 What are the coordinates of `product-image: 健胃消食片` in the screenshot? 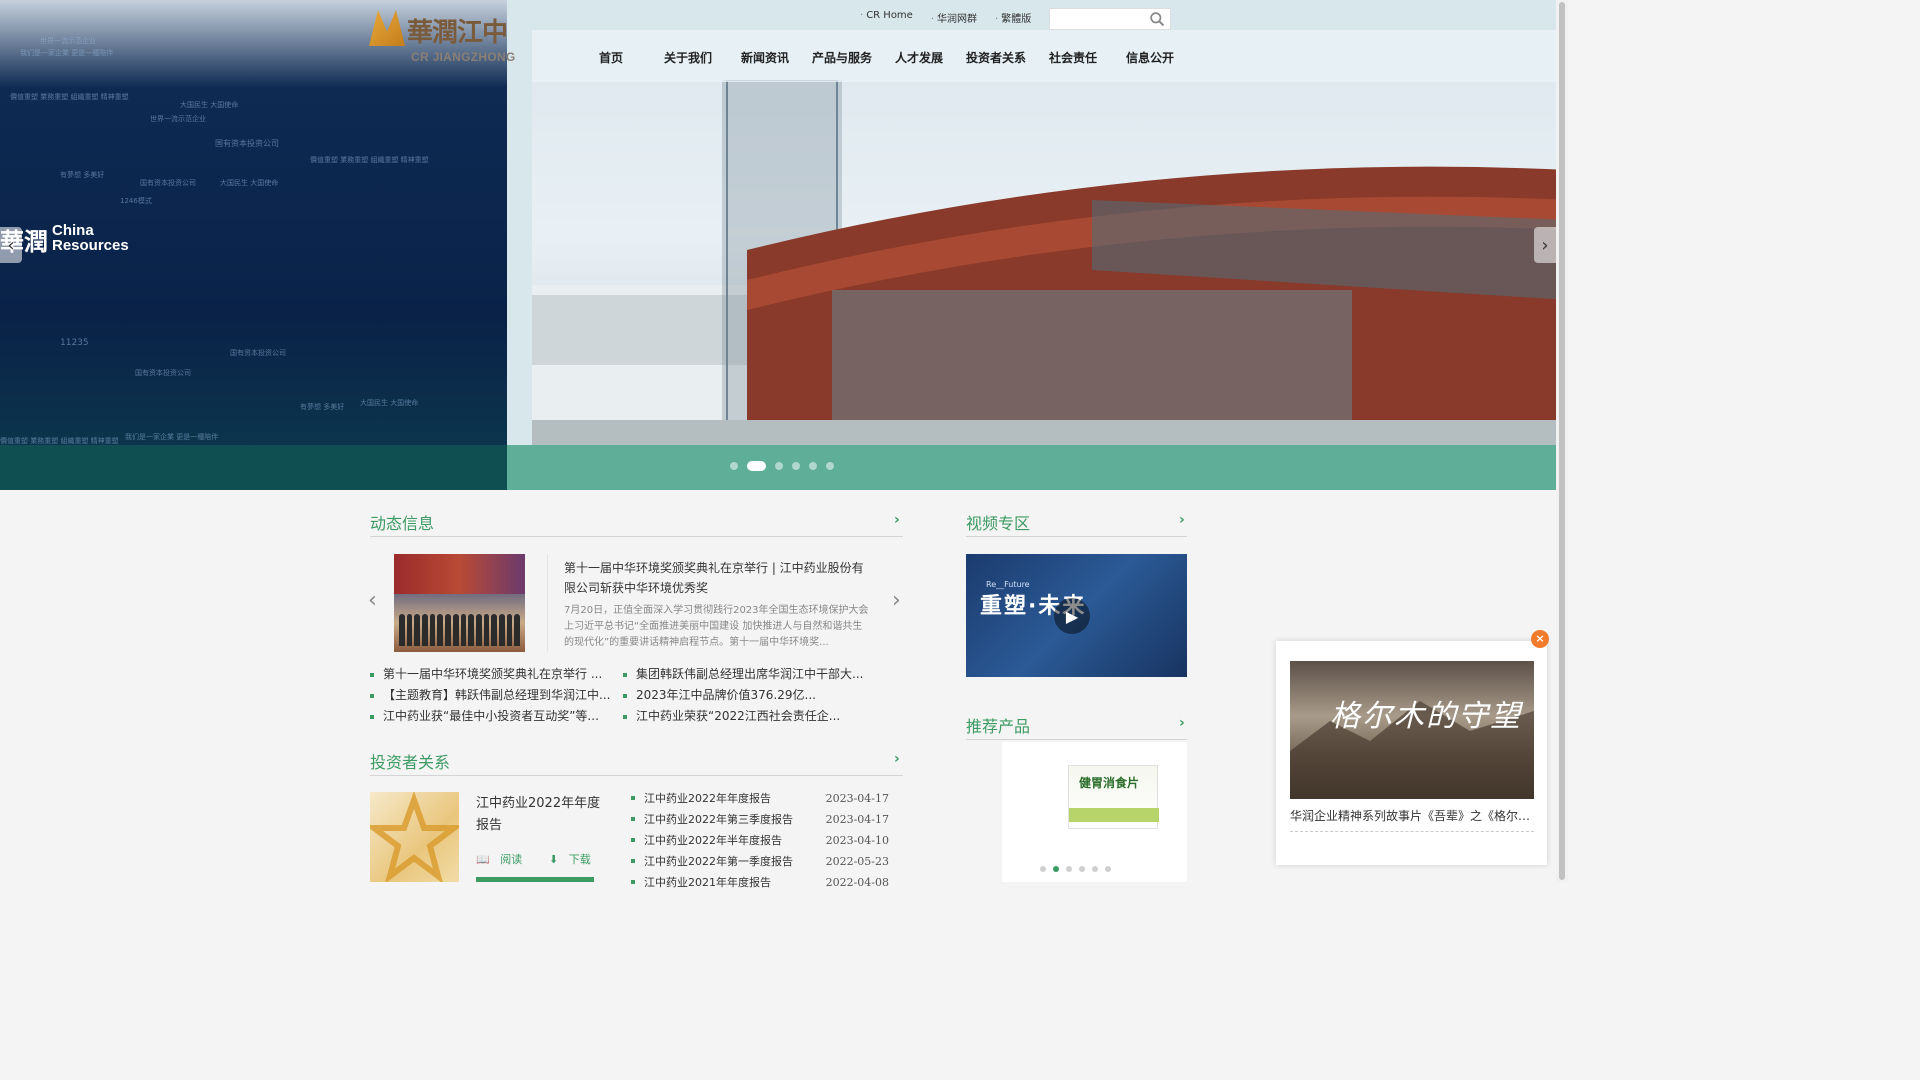 It's located at (1113, 797).